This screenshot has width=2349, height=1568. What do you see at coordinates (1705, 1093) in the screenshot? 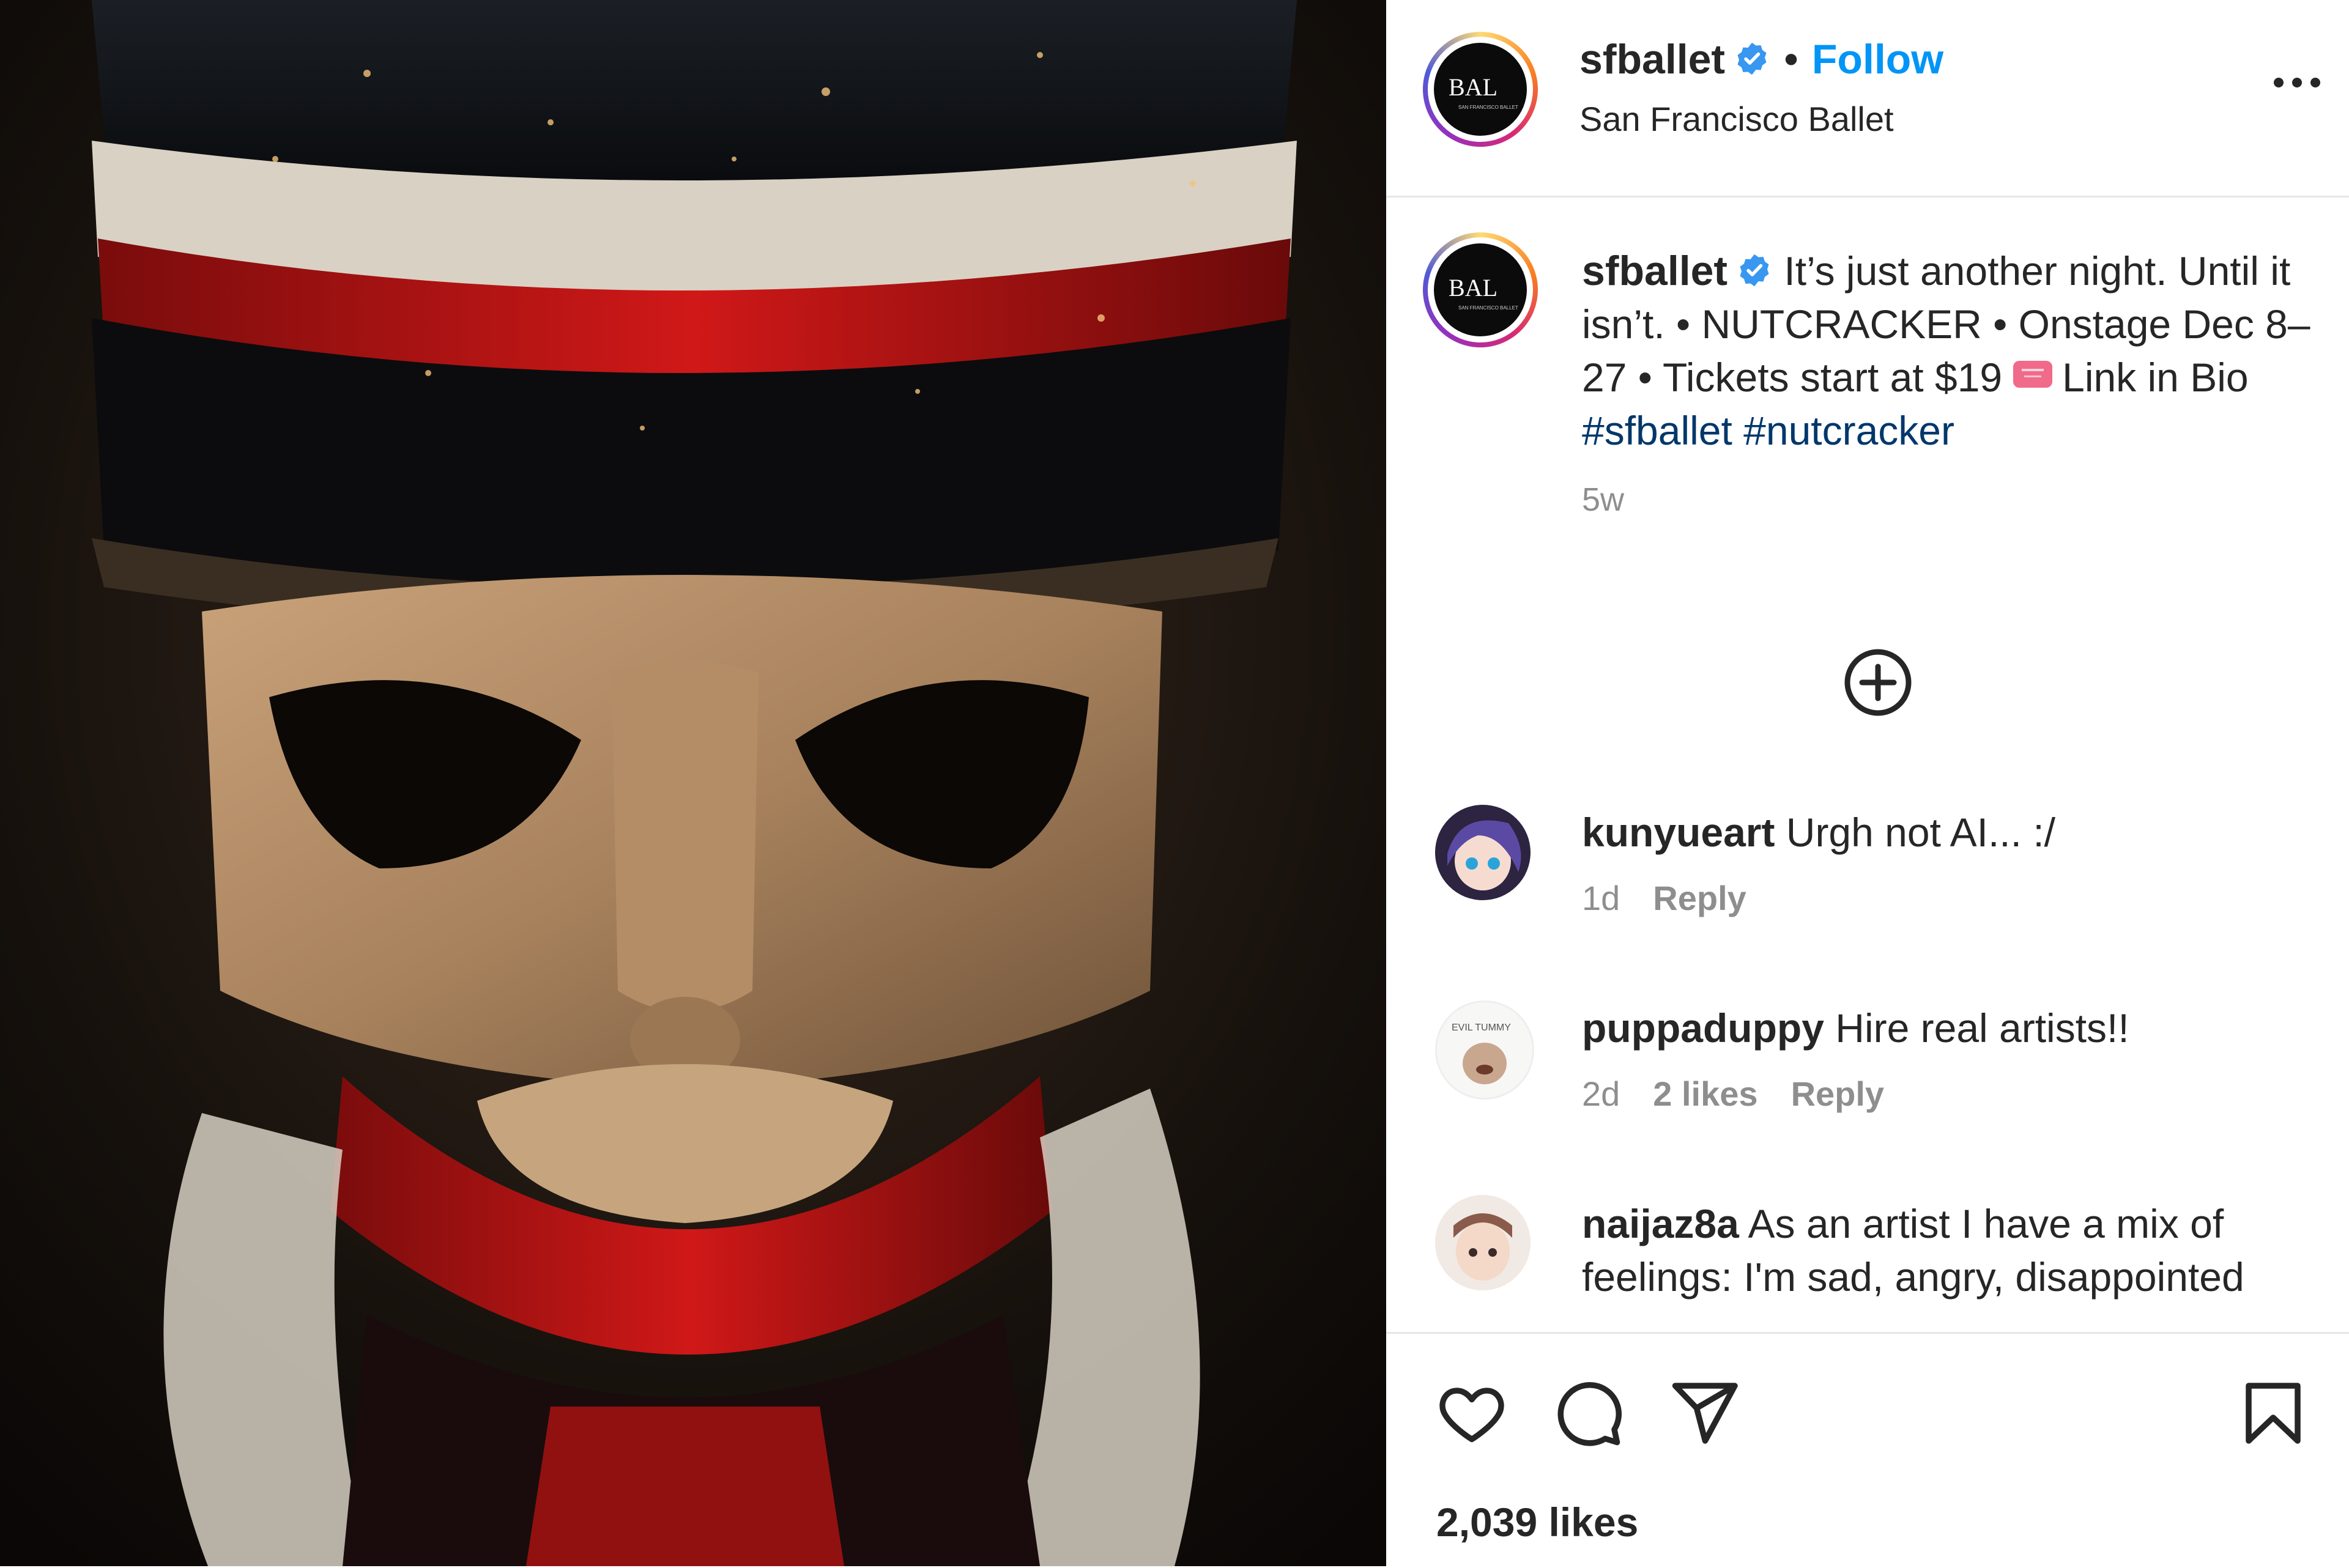
I see `comment-likes: 2 likes` at bounding box center [1705, 1093].